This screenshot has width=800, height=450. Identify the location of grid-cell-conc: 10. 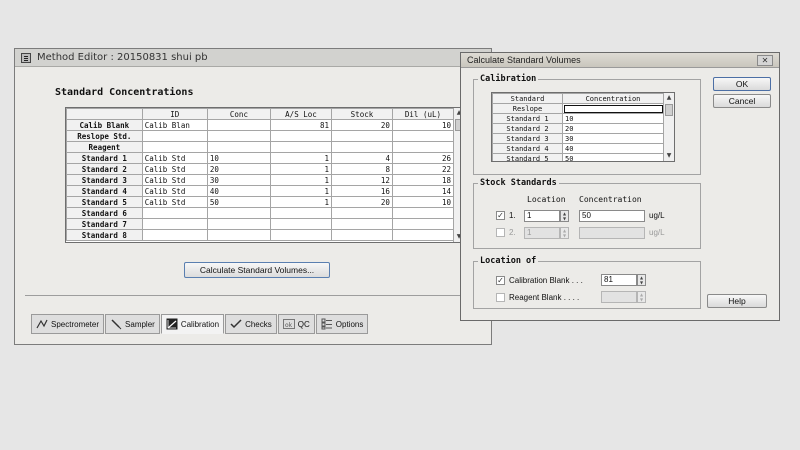
(238, 158).